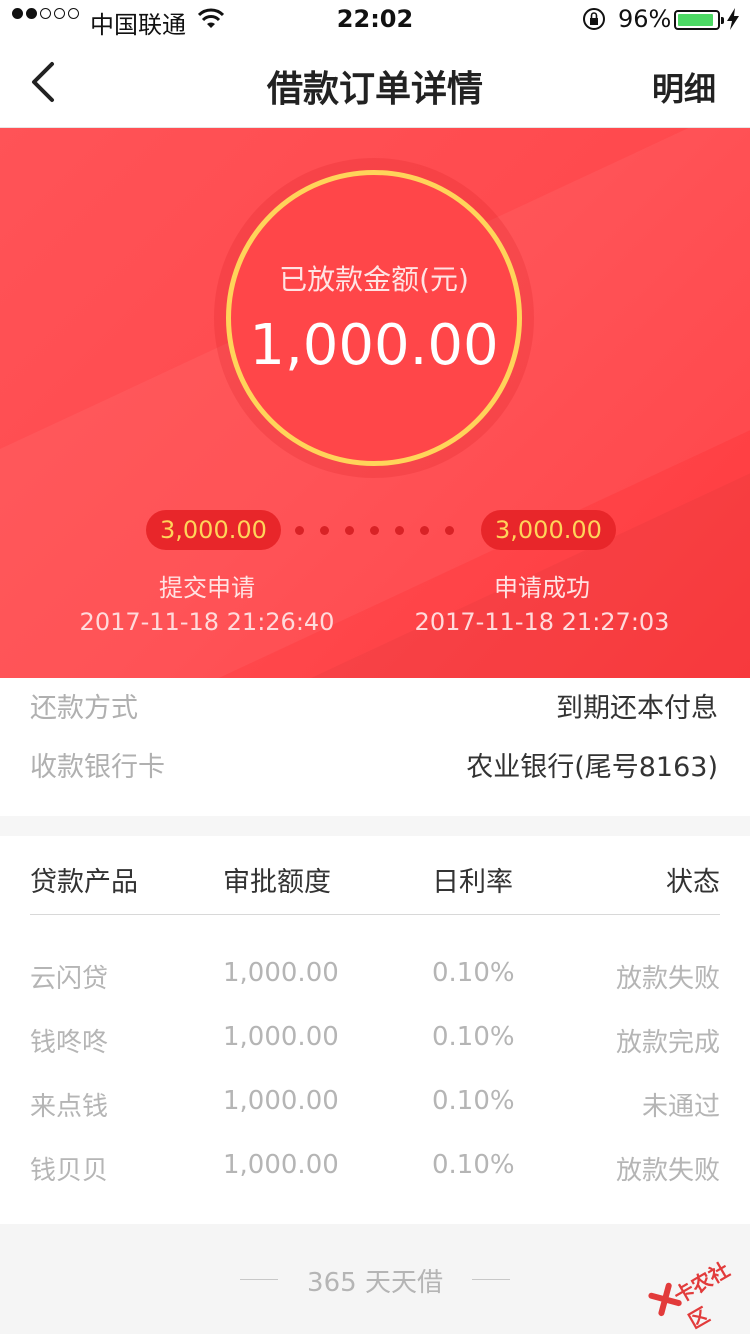  Describe the element at coordinates (637, 708) in the screenshot. I see `info-value: 到期还本付息` at that location.